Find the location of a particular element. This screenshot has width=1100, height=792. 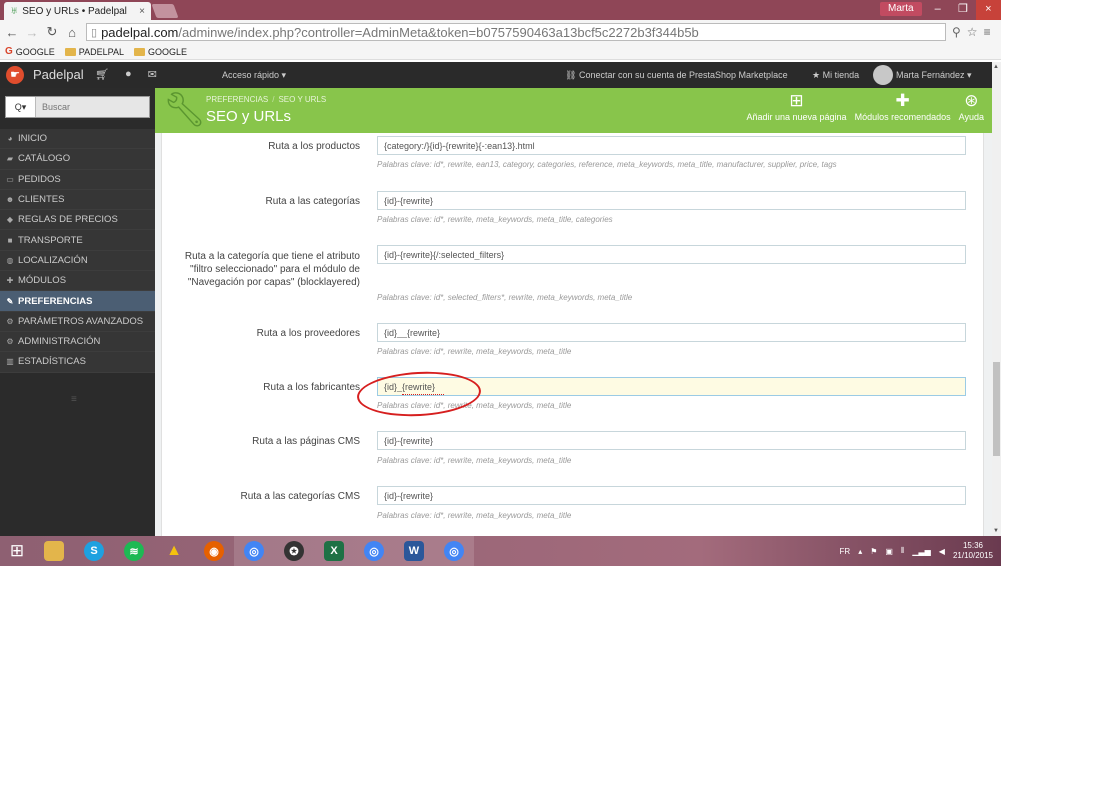

tab-close-icon: × is located at coordinates (142, 11).